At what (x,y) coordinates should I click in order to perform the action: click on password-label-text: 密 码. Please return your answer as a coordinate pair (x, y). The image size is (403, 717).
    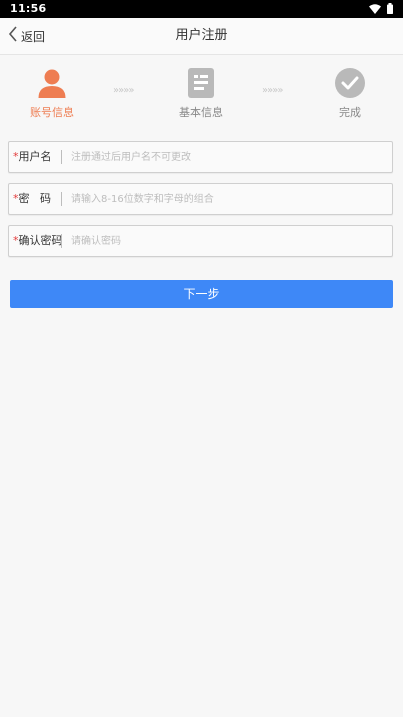
    Looking at the image, I should click on (35, 198).